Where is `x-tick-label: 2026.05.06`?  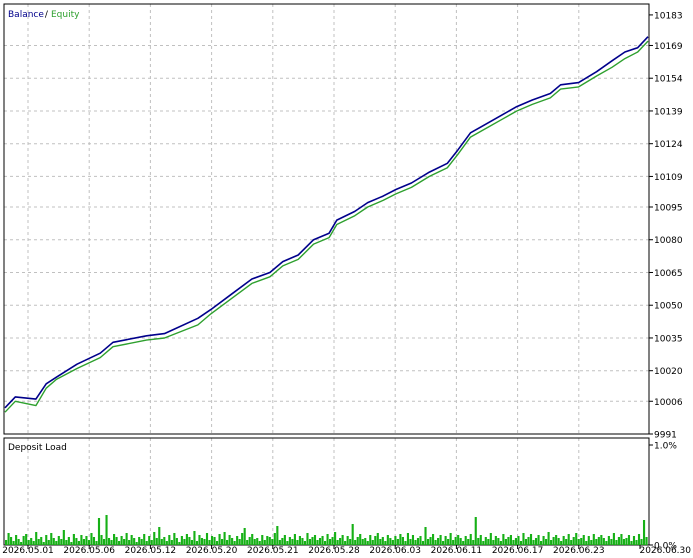
x-tick-label: 2026.05.06 is located at coordinates (89, 551).